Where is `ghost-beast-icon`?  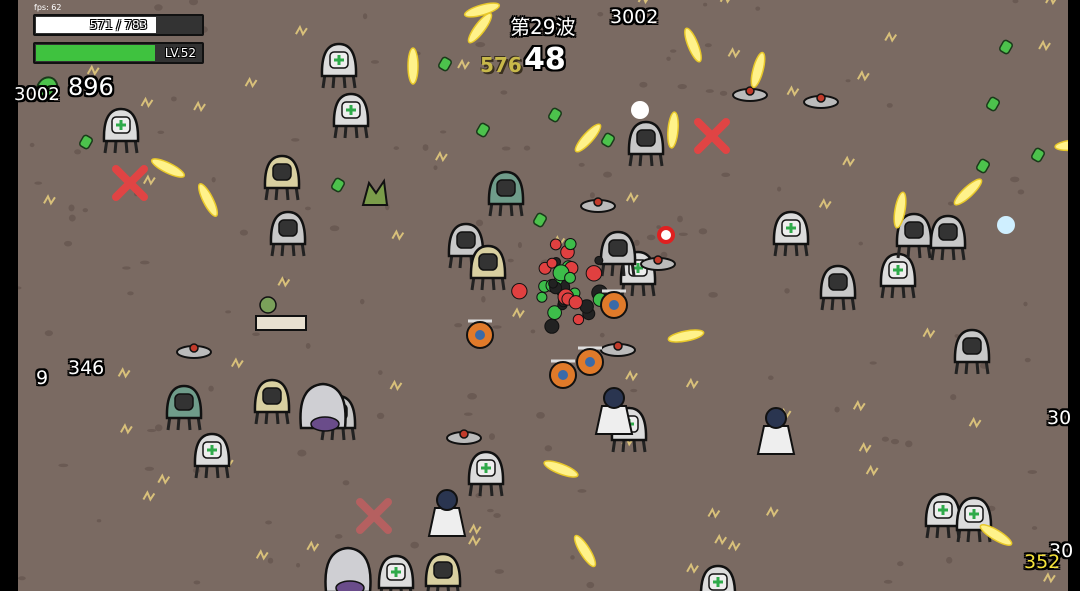
ghost-beast-icon is located at coordinates (350, 585).